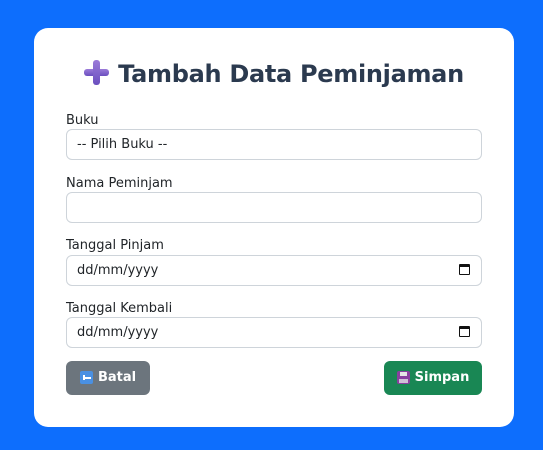 The image size is (543, 450). What do you see at coordinates (274, 144) in the screenshot?
I see `buku-select: -- Pilih Buku --` at bounding box center [274, 144].